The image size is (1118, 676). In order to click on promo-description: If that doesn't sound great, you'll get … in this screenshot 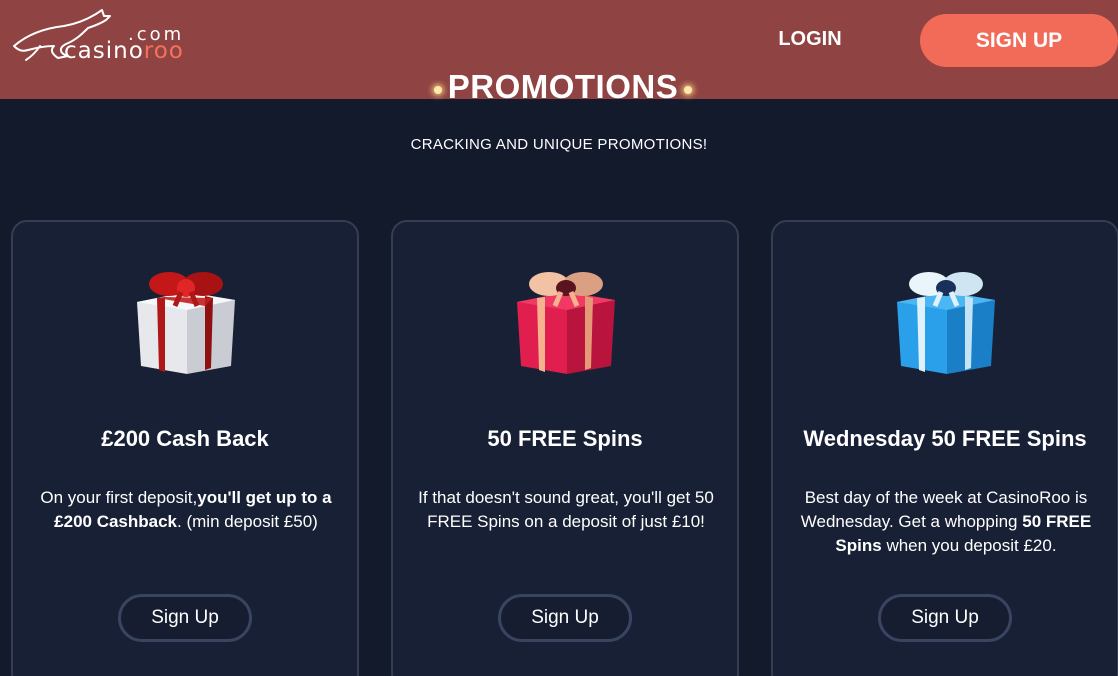, I will do `click(566, 509)`.